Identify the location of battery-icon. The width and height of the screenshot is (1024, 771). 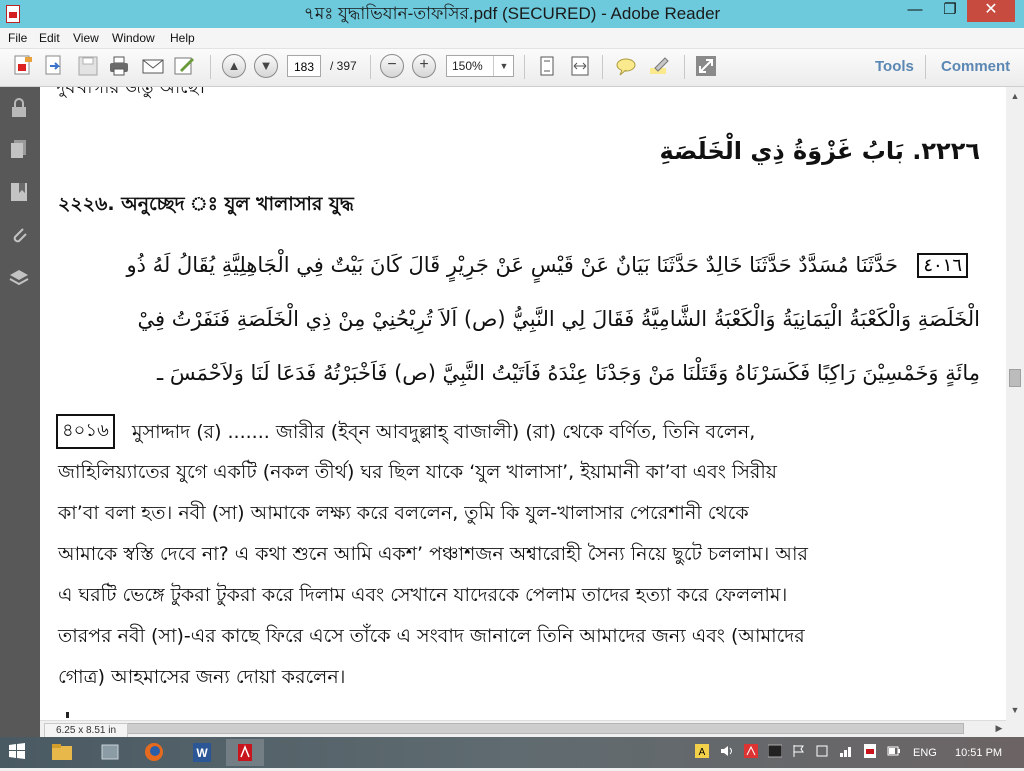
(894, 751).